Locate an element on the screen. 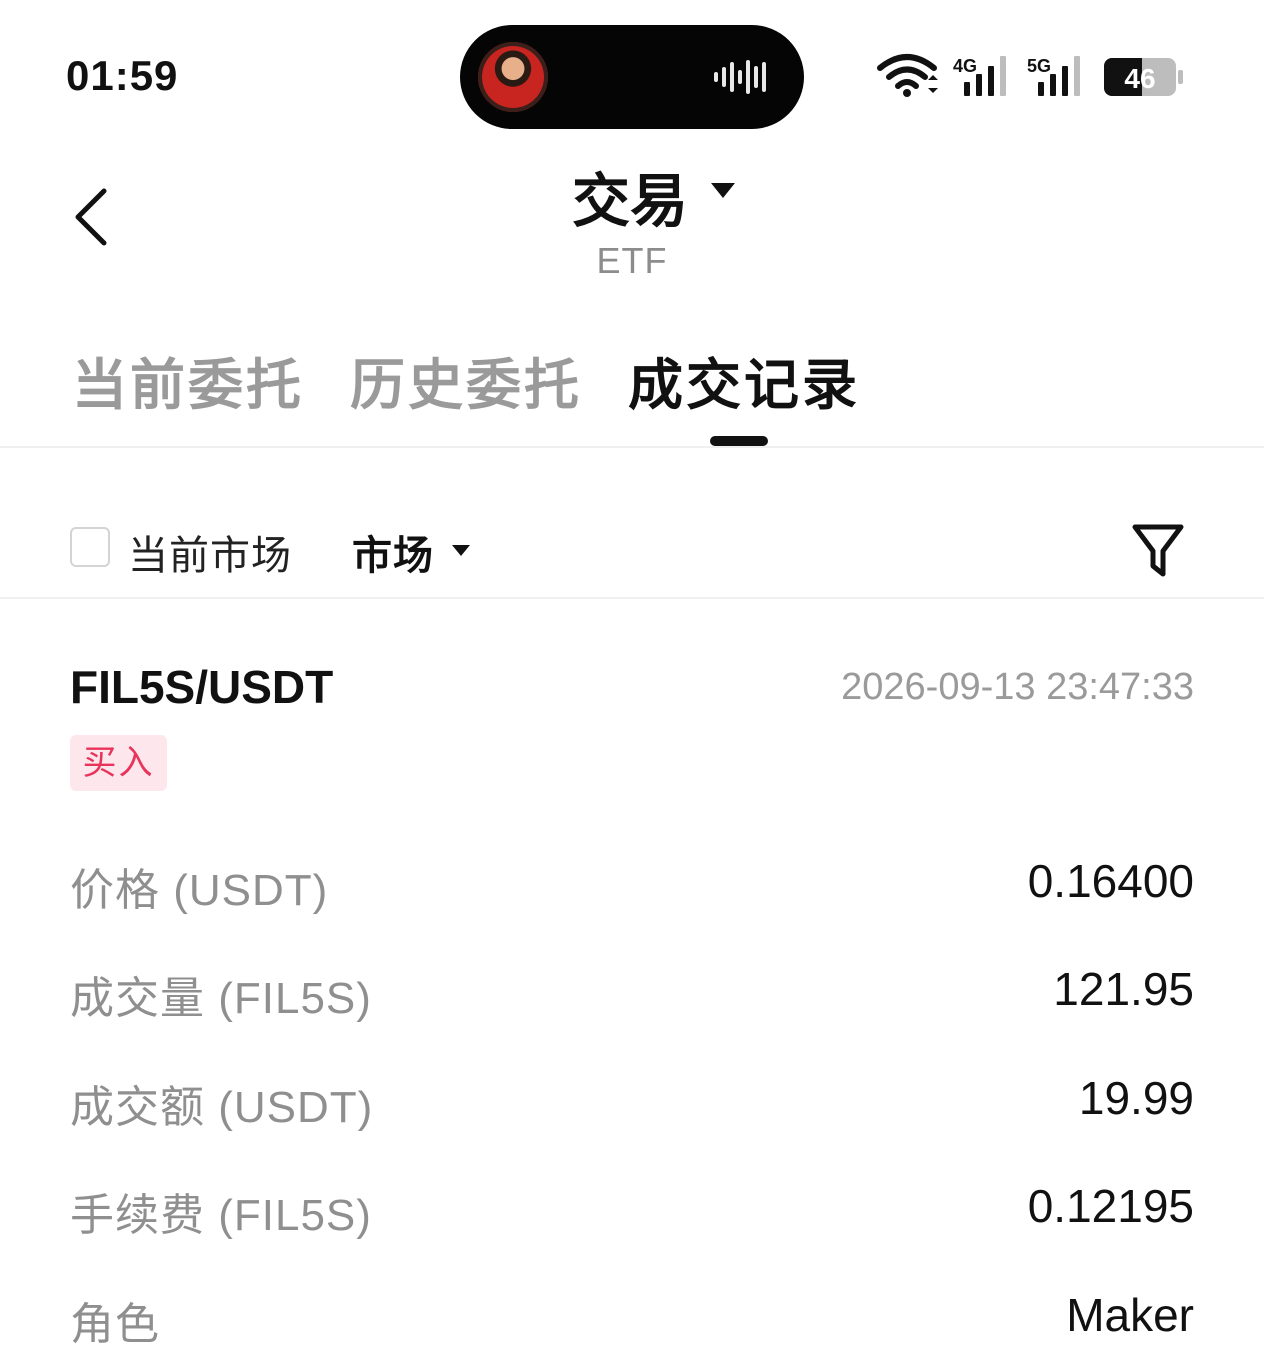  audio-wave-icon is located at coordinates (740, 77).